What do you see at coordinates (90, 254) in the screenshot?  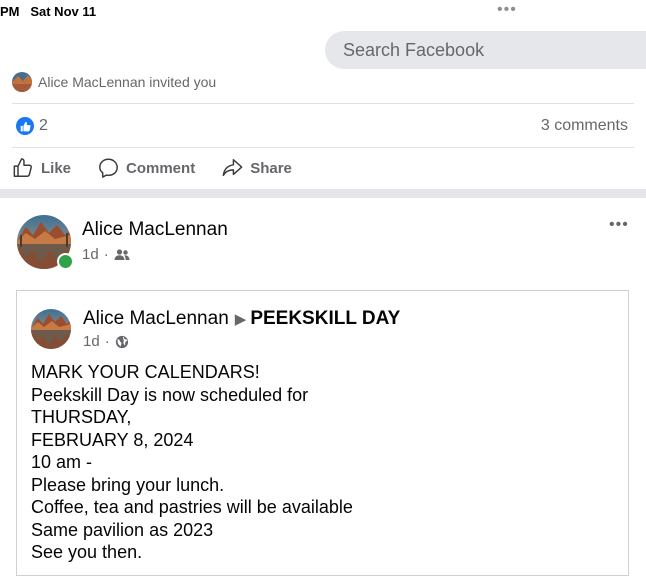 I see `post-timestamp: 1d` at bounding box center [90, 254].